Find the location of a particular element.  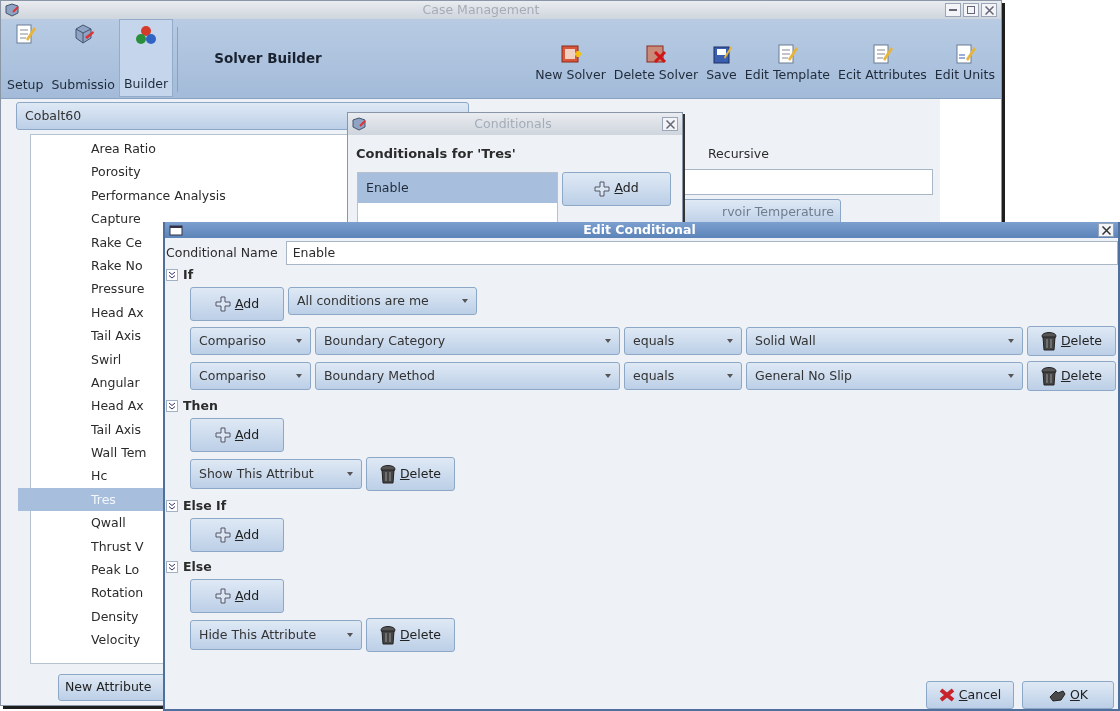

minimize-button is located at coordinates (953, 10).